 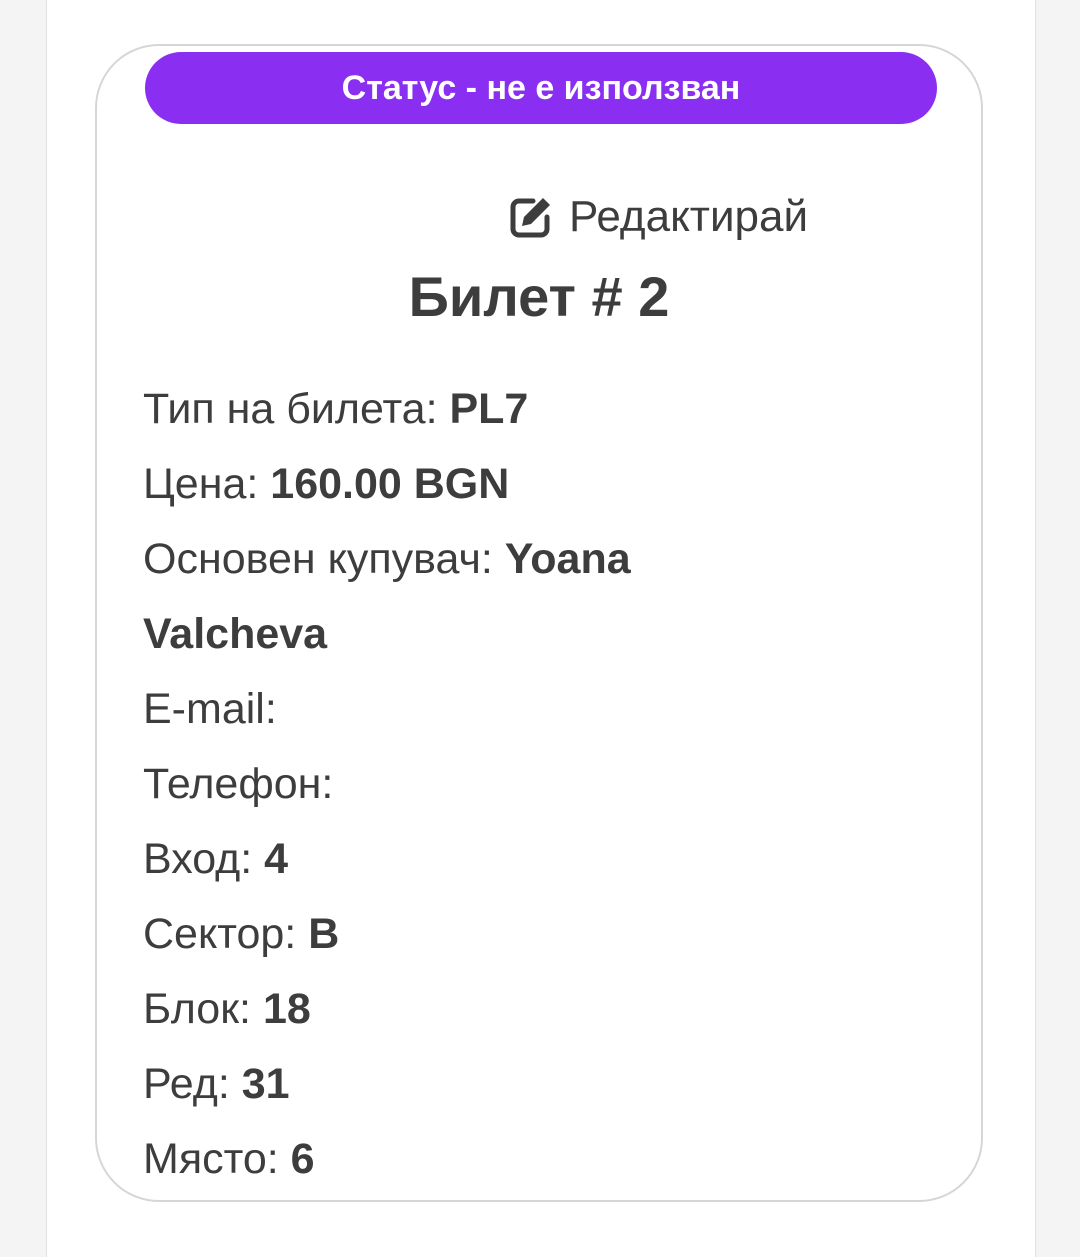 I want to click on entrance-label: Вход:, so click(x=204, y=859).